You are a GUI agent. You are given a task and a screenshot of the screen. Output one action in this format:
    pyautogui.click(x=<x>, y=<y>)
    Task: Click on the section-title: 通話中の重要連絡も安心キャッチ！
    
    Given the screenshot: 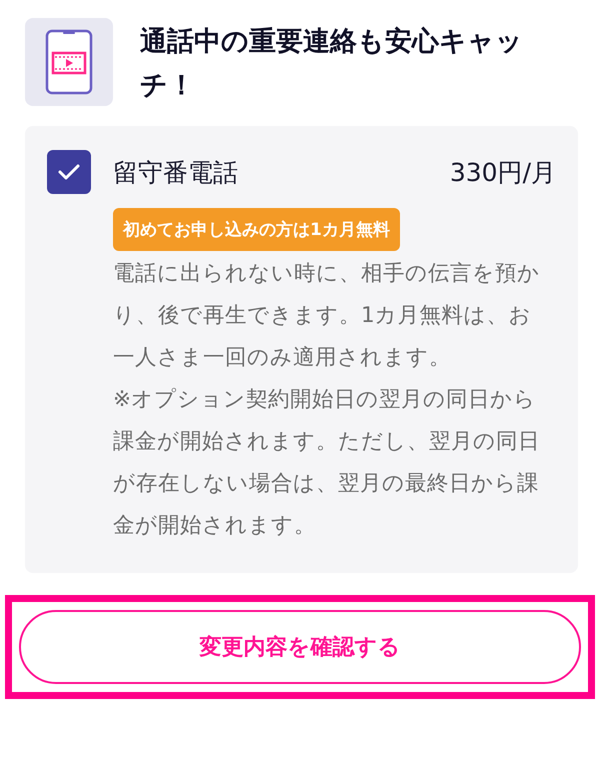 What is the action you would take?
    pyautogui.click(x=332, y=64)
    